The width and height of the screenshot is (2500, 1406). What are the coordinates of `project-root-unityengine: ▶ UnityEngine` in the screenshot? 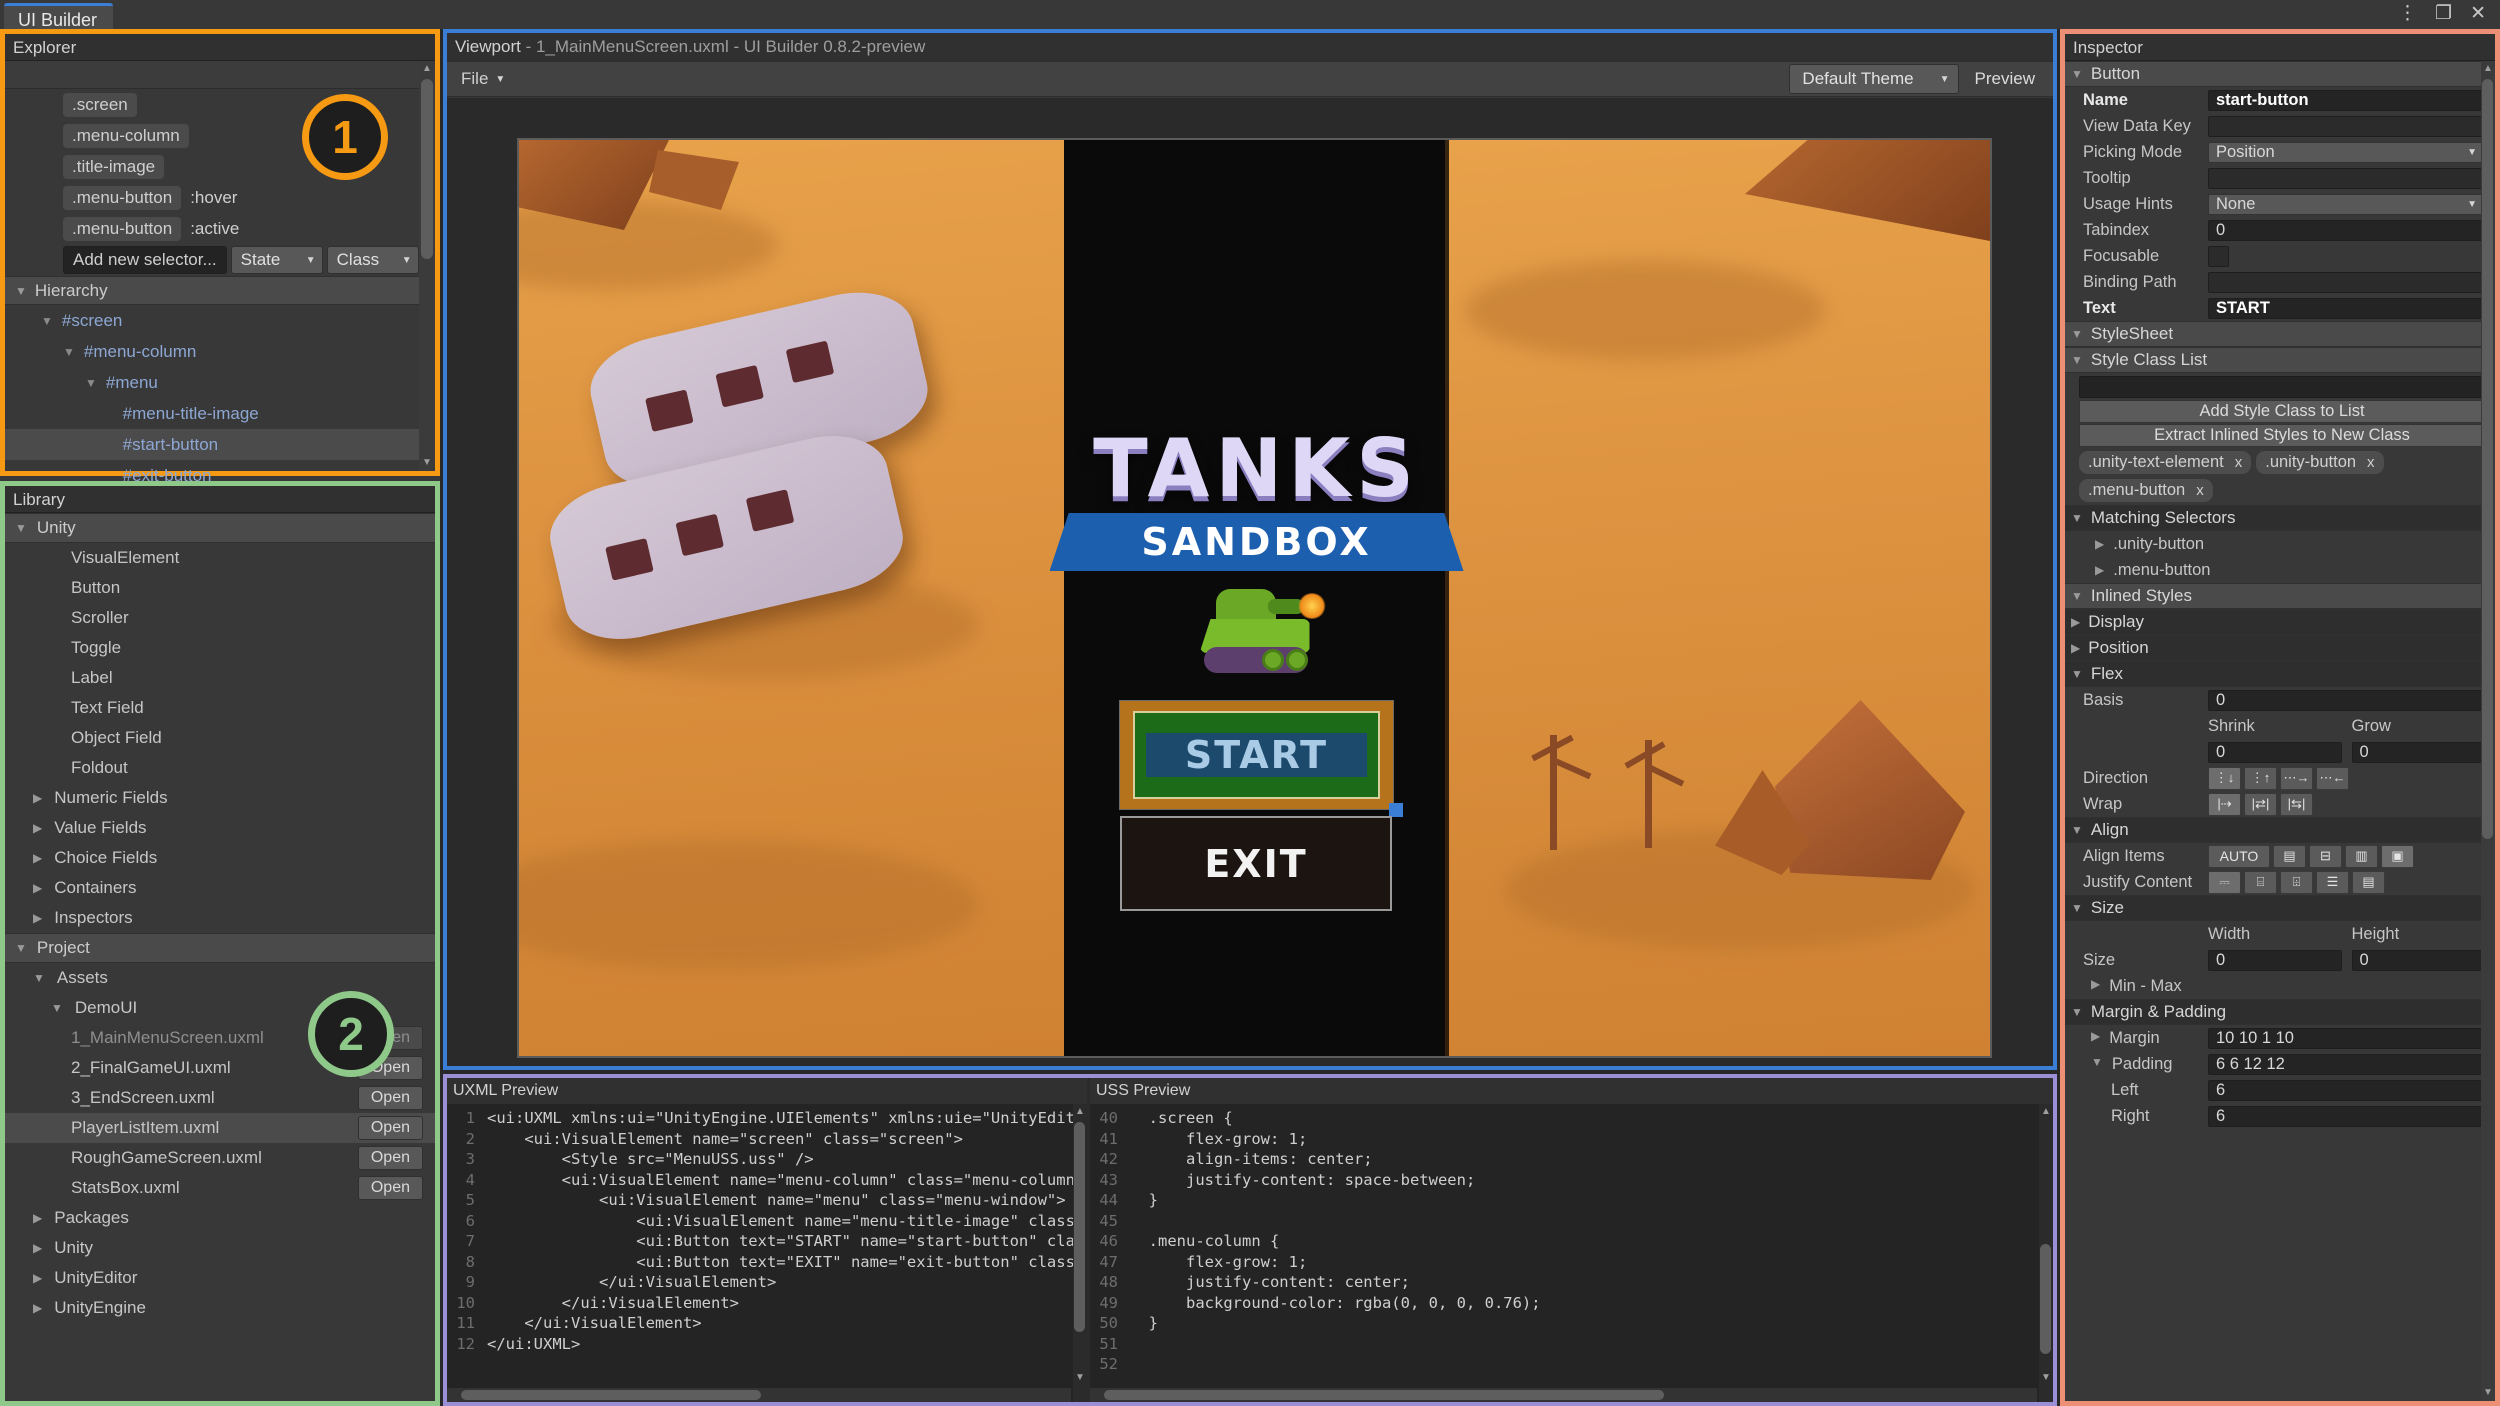 It's located at (220, 1308).